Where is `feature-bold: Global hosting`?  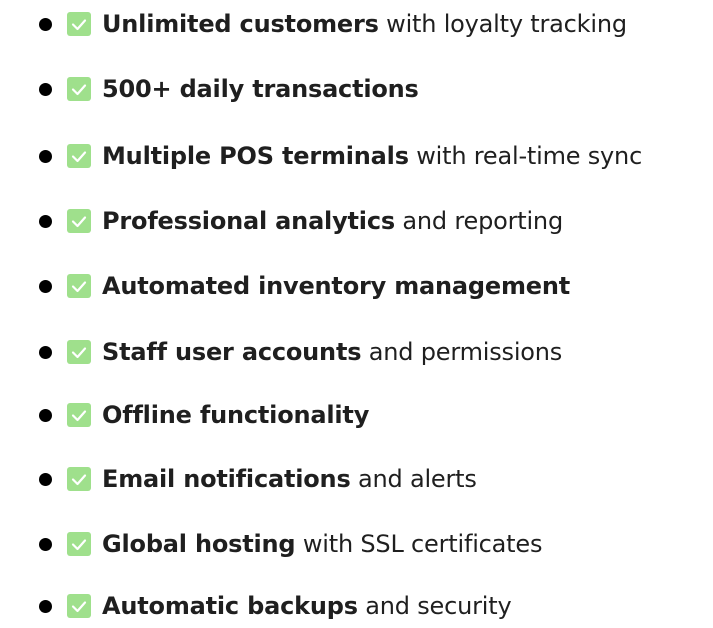 feature-bold: Global hosting is located at coordinates (199, 544).